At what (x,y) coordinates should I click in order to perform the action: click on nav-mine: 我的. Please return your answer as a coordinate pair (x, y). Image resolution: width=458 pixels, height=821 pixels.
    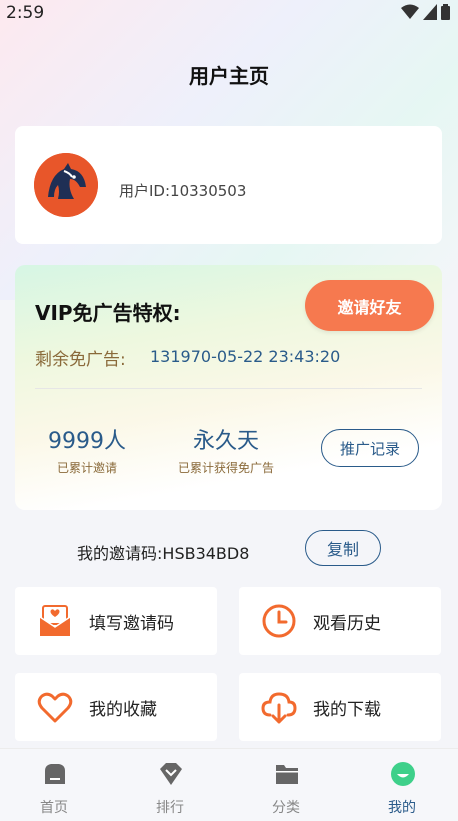
    Looking at the image, I should click on (402, 785).